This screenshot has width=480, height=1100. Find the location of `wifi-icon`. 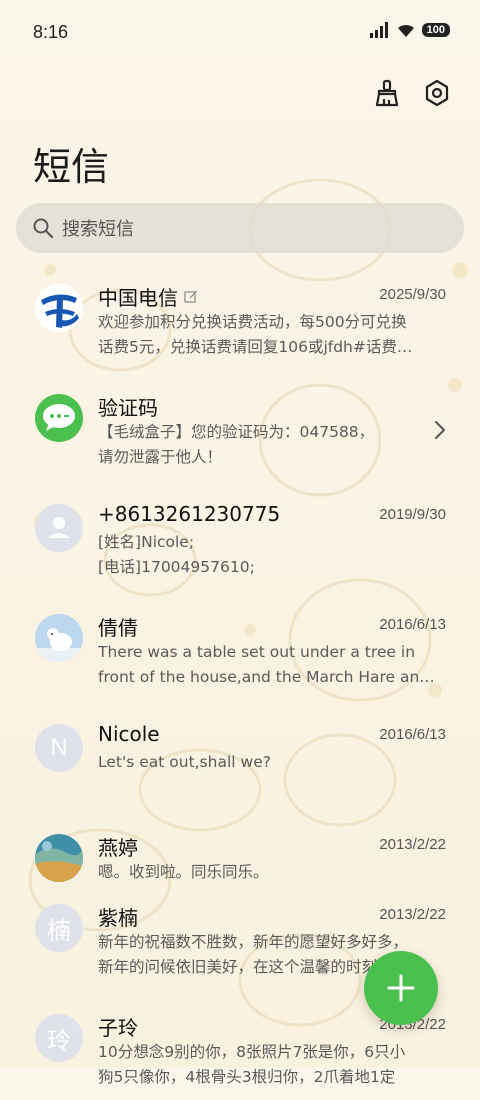

wifi-icon is located at coordinates (405, 30).